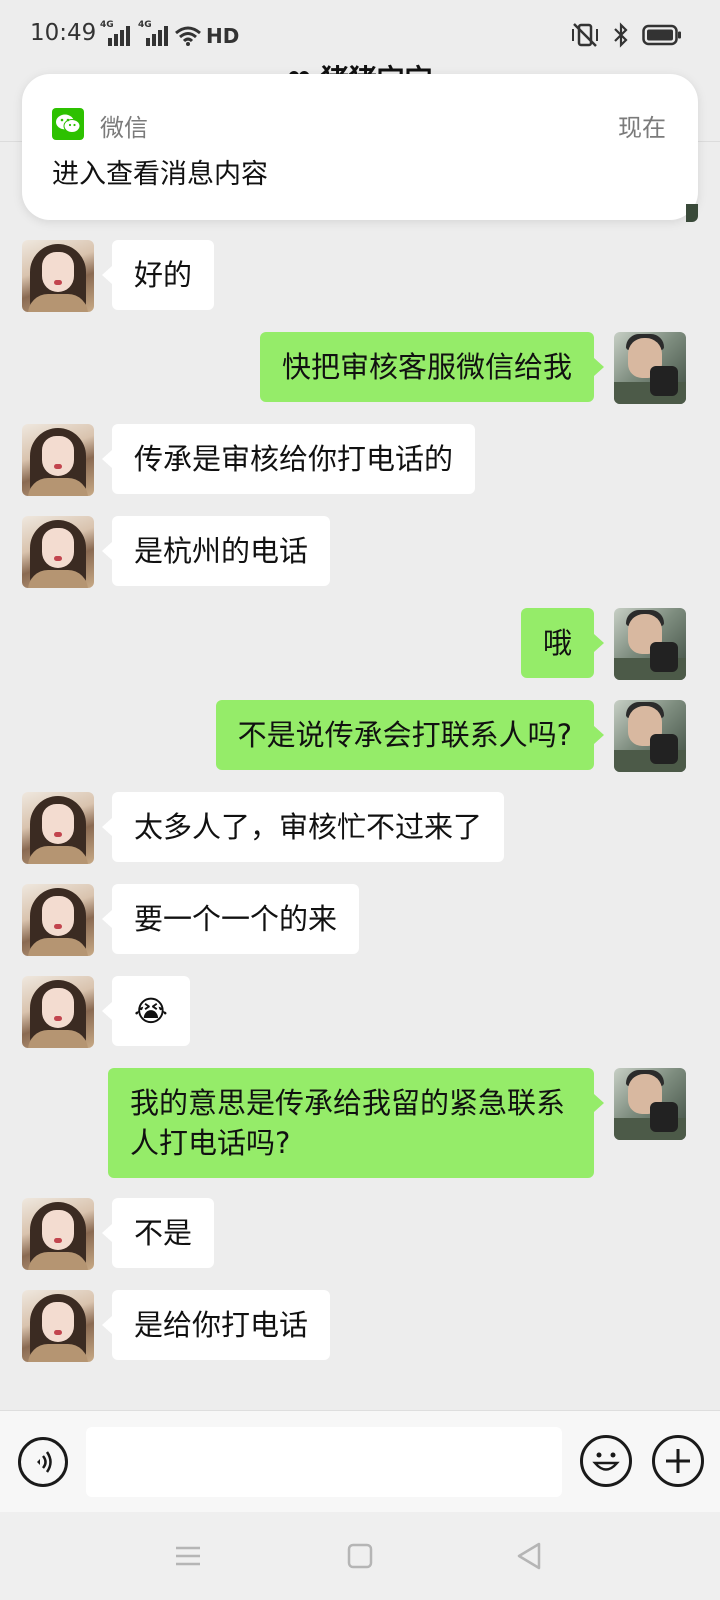 The image size is (720, 1600). Describe the element at coordinates (288, 459) in the screenshot. I see `received-message-bubble: 传承是审核给你打电话的` at that location.